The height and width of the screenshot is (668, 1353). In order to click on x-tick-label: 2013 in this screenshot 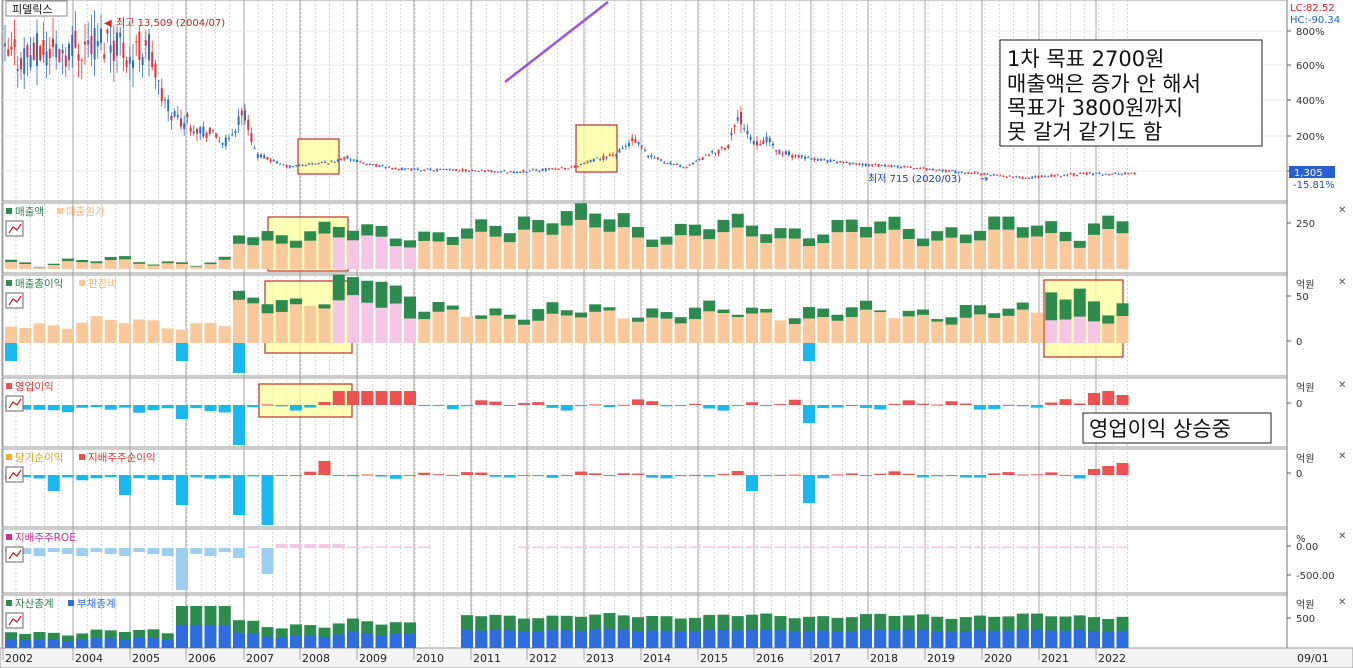, I will do `click(600, 658)`.